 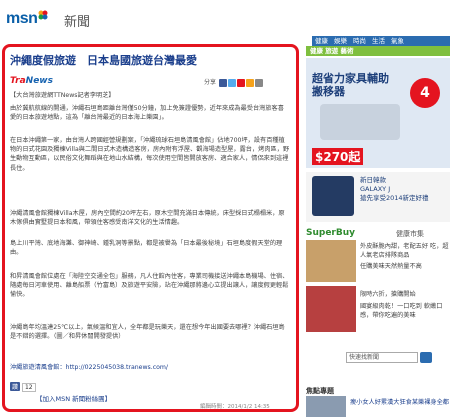 I want to click on nav-item-fashion: 時尚, so click(x=359, y=41).